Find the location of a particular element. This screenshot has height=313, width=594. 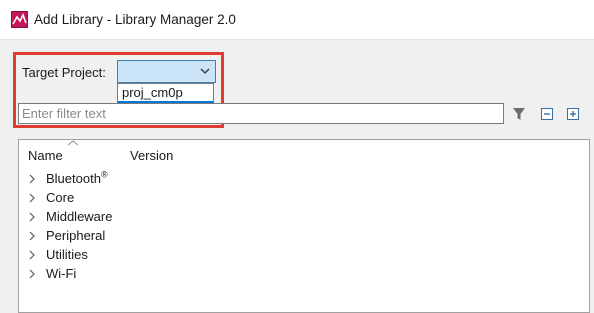

filter-input is located at coordinates (261, 113).